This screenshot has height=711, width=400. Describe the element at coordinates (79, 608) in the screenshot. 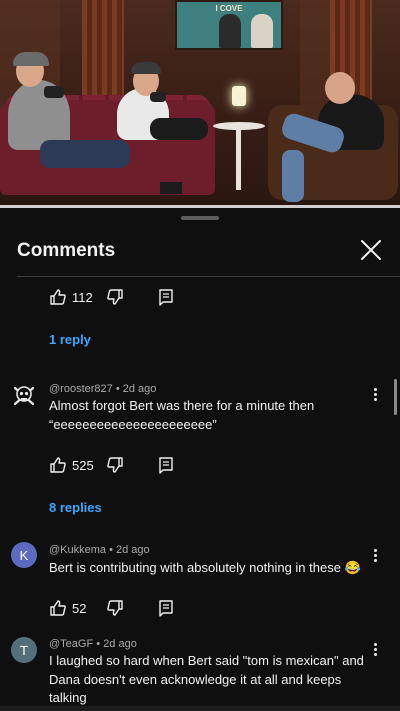

I see `like-count: 52` at that location.